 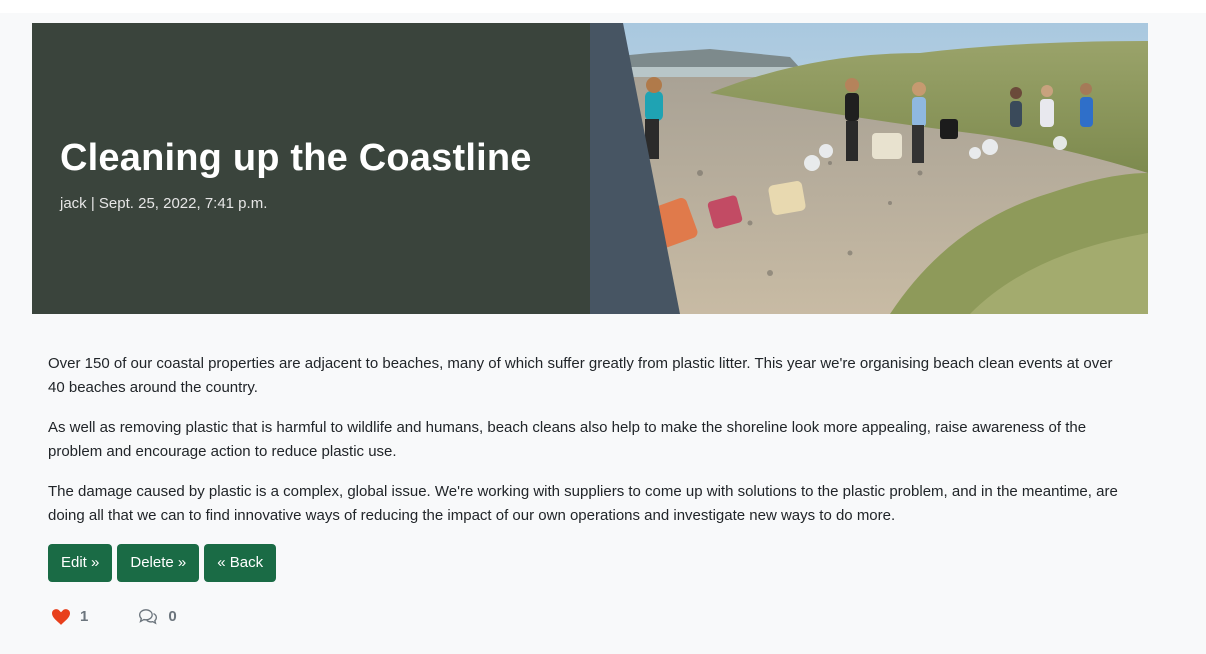 I want to click on heart-icon, so click(x=61, y=616).